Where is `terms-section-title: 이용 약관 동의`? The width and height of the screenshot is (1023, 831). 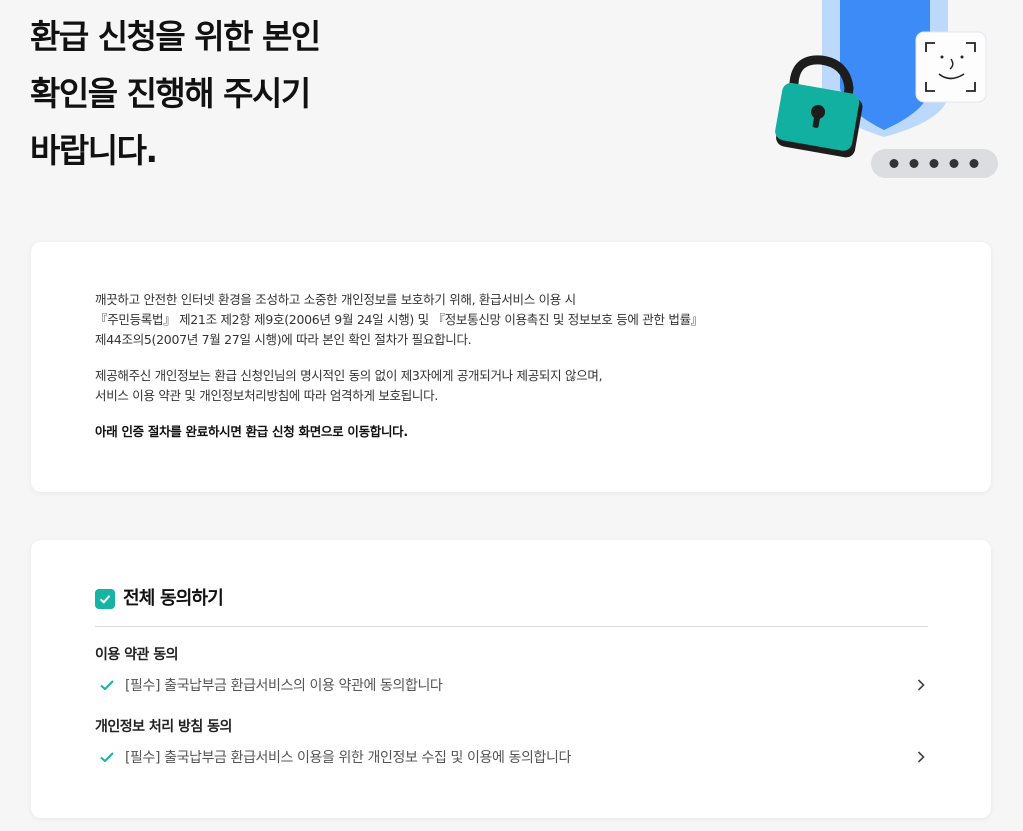 terms-section-title: 이용 약관 동의 is located at coordinates (137, 655).